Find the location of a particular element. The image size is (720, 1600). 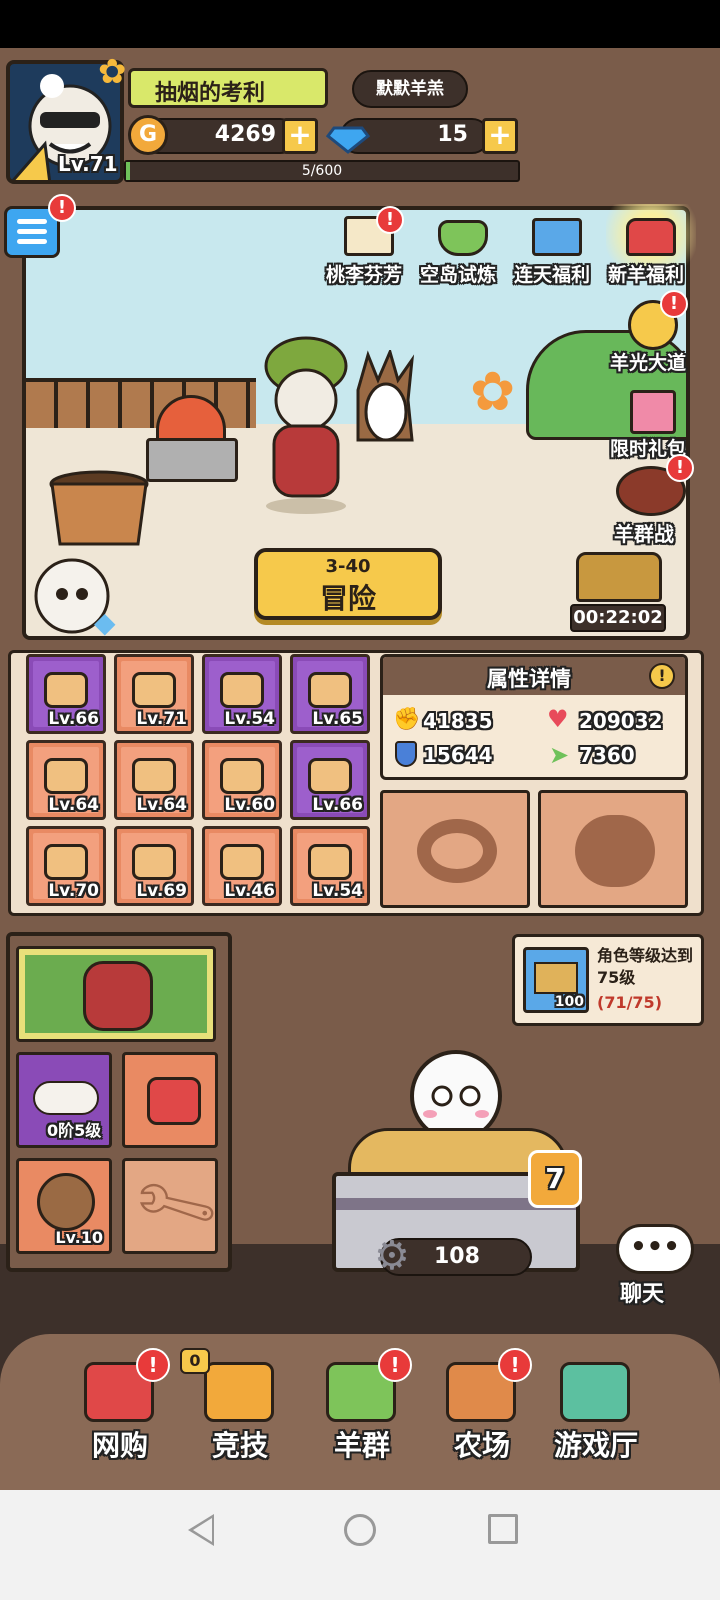

chest-timer: 00:22:02 is located at coordinates (618, 618).